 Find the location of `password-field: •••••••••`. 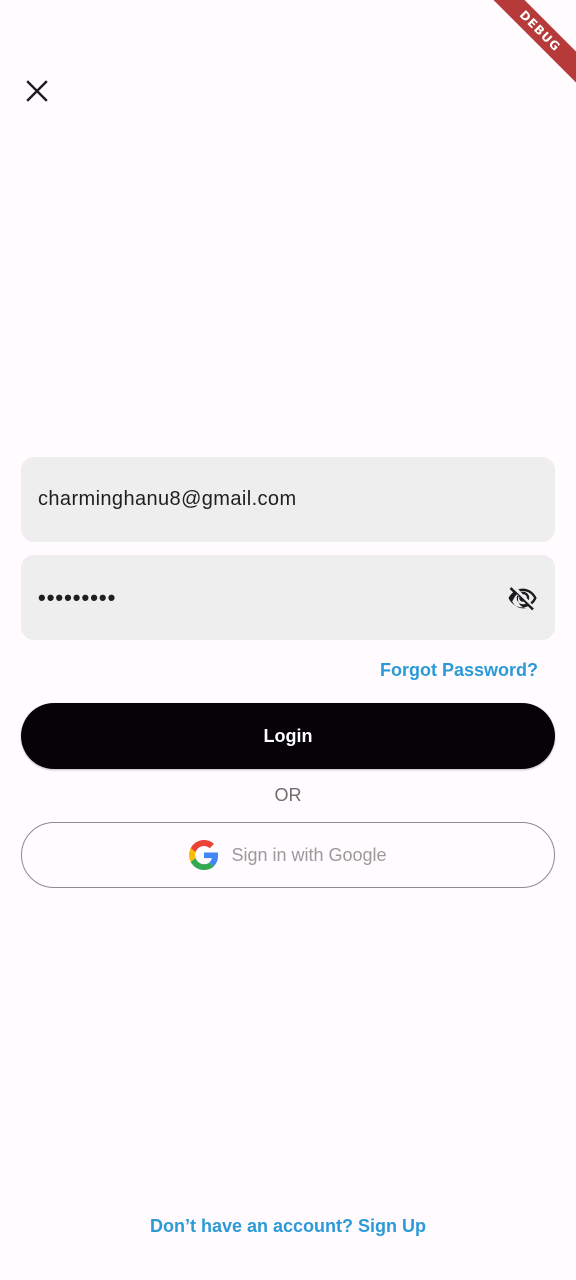

password-field: ••••••••• is located at coordinates (288, 597).